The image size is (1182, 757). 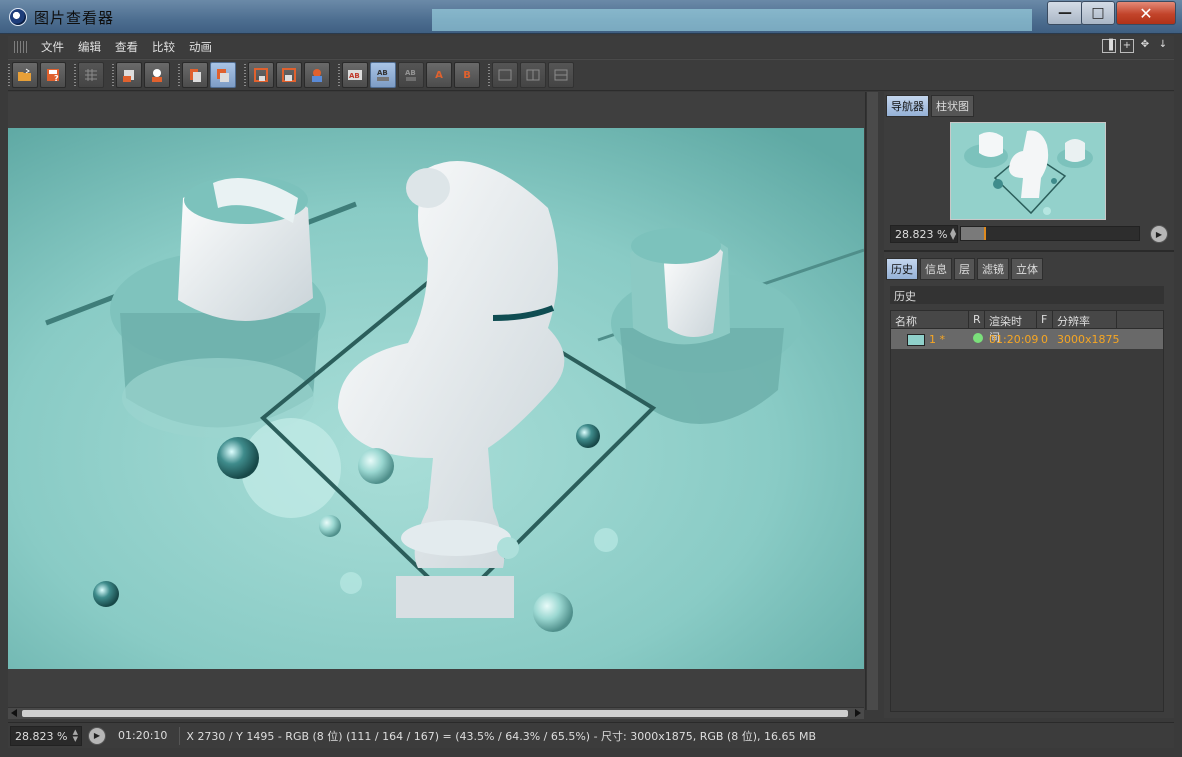 I want to click on toolbar: ? AB AB AB A B, so click(x=591, y=75).